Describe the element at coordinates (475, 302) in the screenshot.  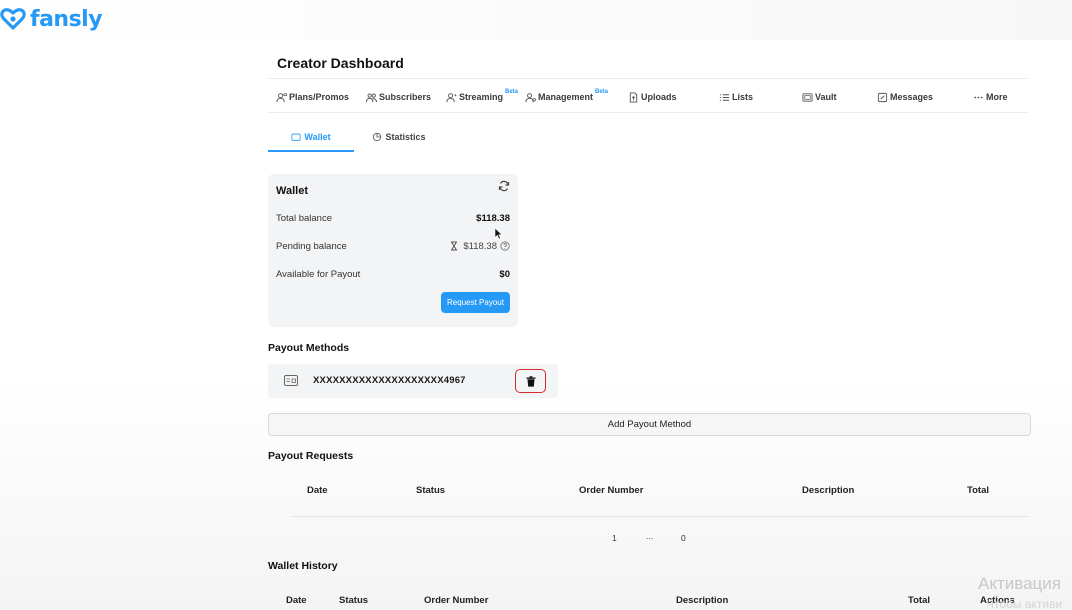
I see `request-payout-button: Request Payout` at that location.